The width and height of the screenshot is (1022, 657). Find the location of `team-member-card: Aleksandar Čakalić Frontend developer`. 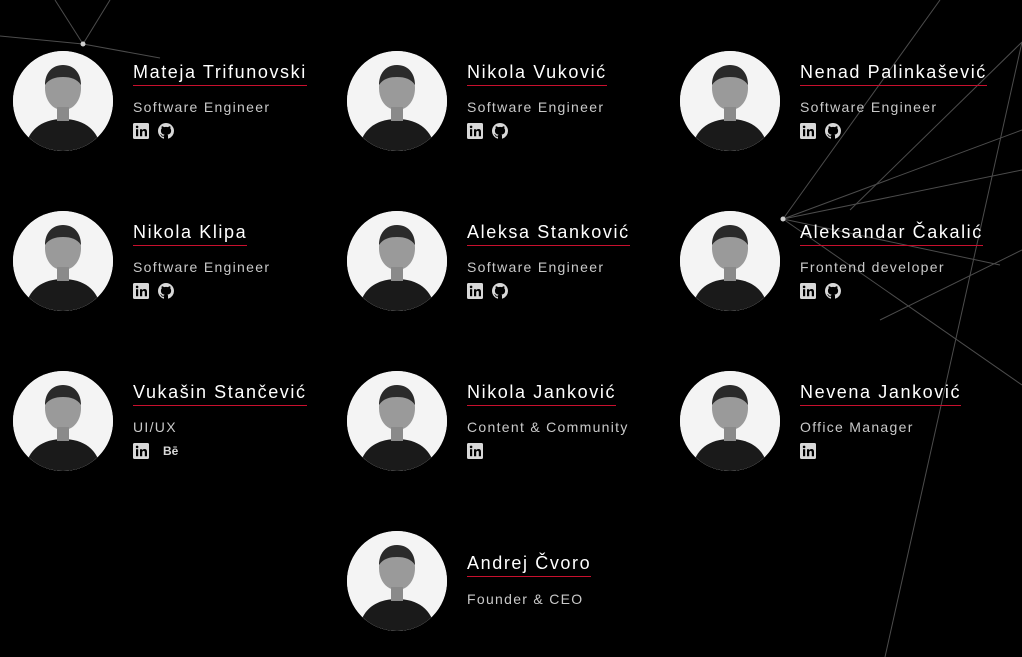

team-member-card: Aleksandar Čakalić Frontend developer is located at coordinates (840, 261).